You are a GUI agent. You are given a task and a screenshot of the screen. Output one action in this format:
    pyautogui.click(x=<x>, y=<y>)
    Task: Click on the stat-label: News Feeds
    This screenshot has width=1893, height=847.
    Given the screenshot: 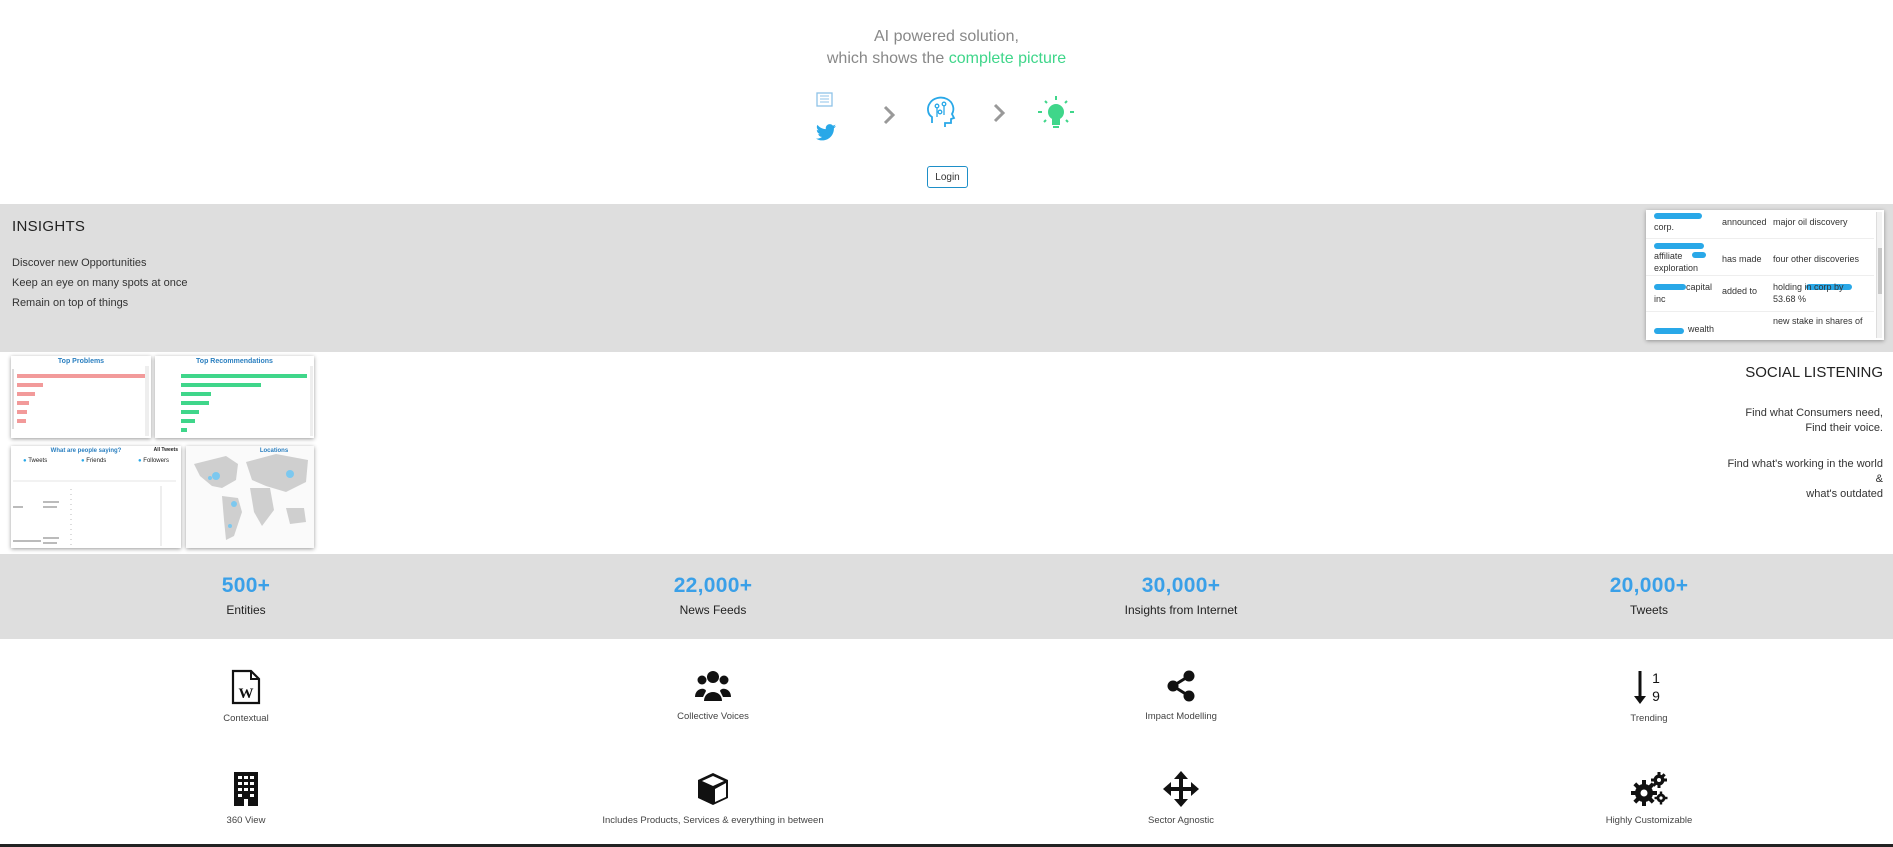 What is the action you would take?
    pyautogui.click(x=713, y=610)
    